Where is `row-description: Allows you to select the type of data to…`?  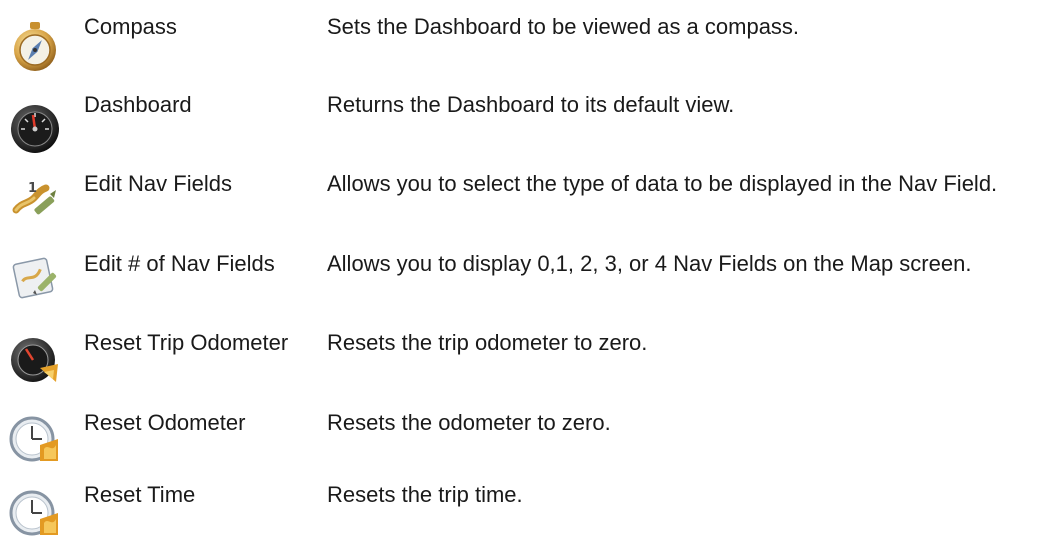
row-description: Allows you to select the type of data to… is located at coordinates (662, 183).